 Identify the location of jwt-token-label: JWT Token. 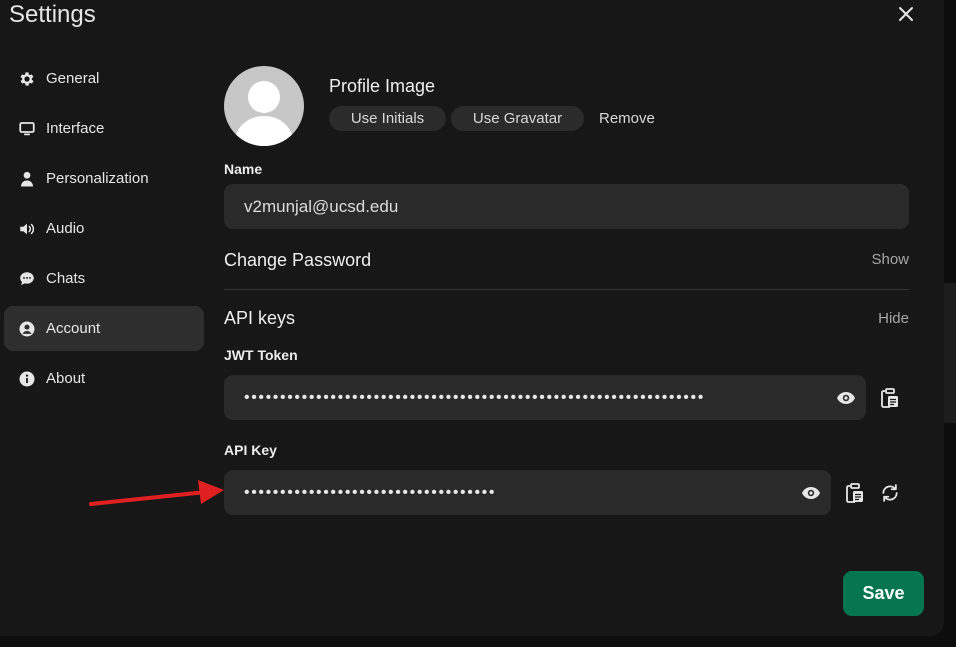
(261, 355).